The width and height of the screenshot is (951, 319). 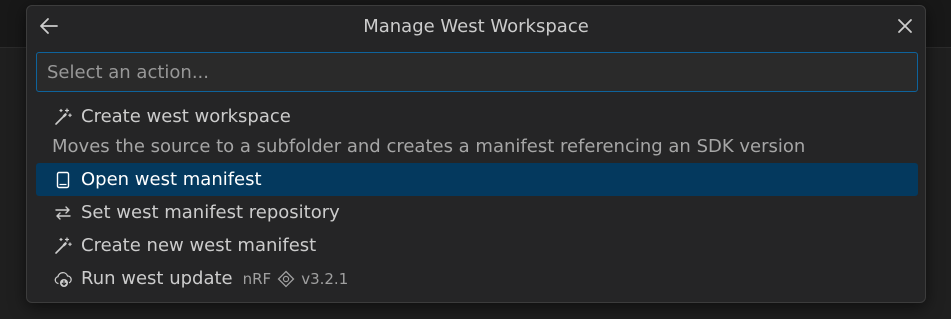 I want to click on list-item-open-west-manifest: Open west manifest, so click(x=477, y=179).